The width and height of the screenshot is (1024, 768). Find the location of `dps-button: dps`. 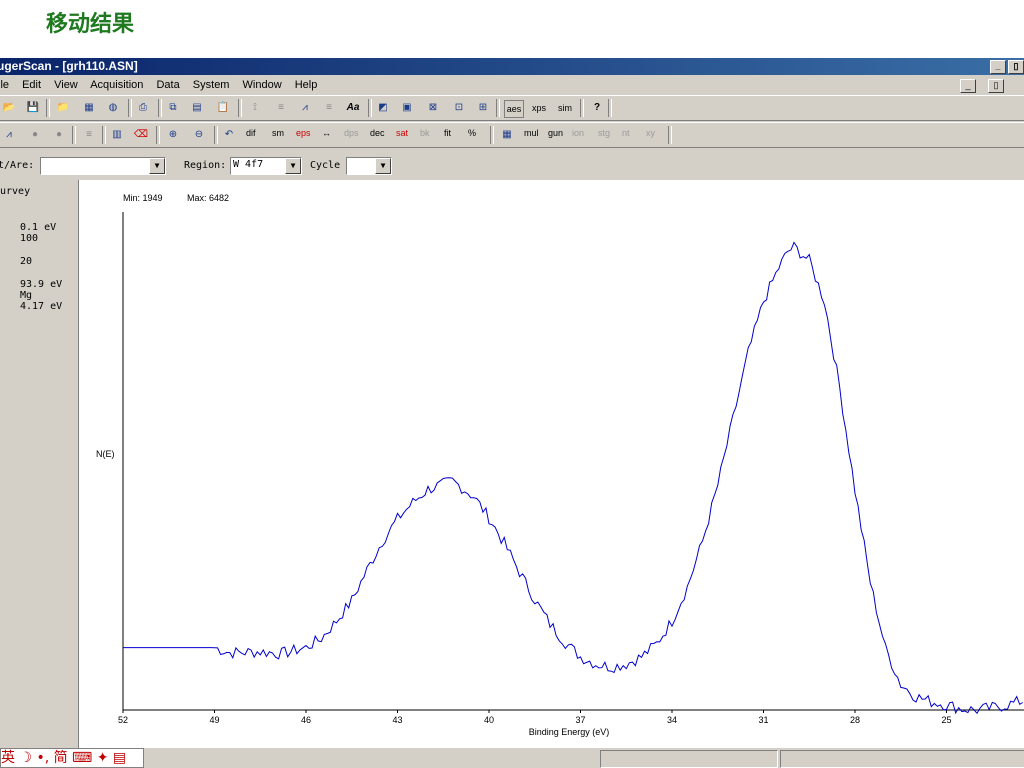

dps-button: dps is located at coordinates (351, 133).